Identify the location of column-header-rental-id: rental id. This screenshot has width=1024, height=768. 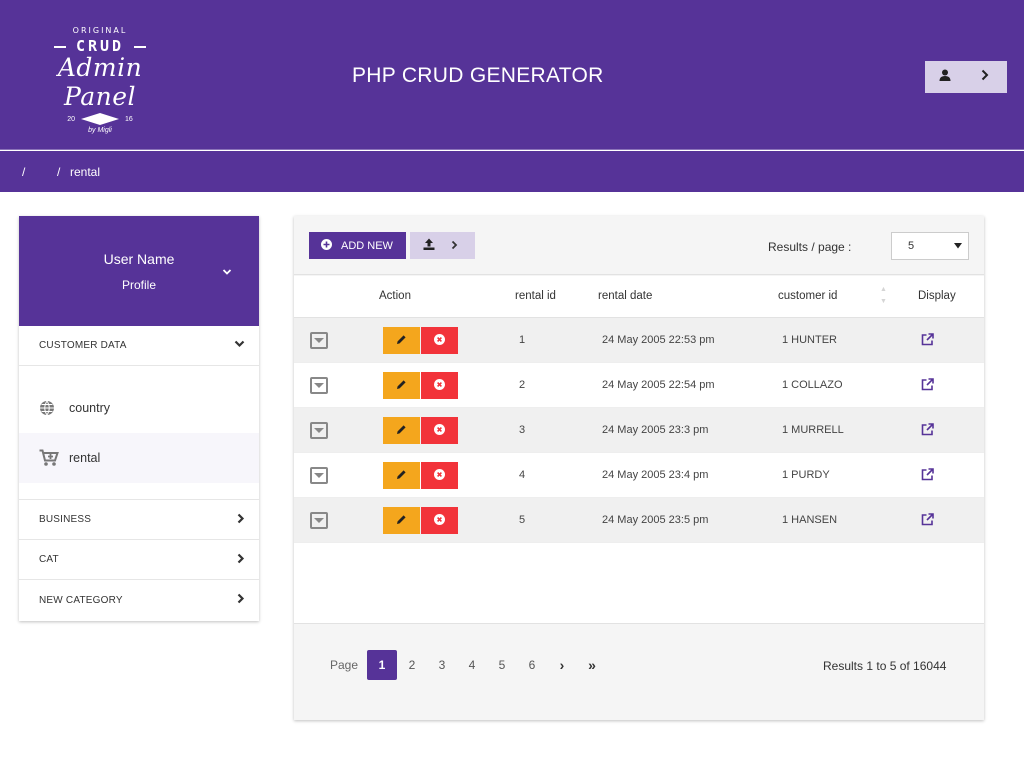
(535, 296).